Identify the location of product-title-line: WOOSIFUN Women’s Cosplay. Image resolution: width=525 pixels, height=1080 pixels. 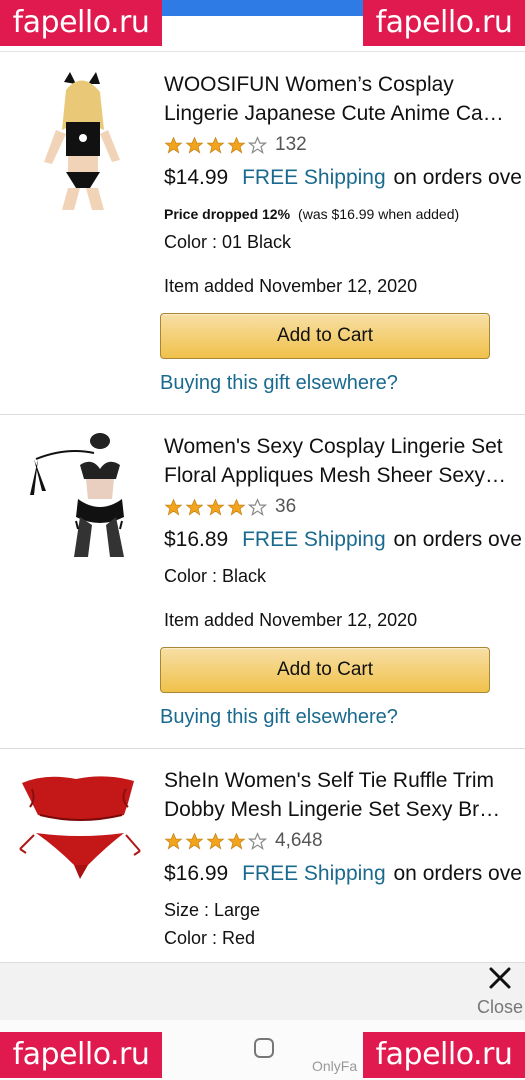
(309, 84).